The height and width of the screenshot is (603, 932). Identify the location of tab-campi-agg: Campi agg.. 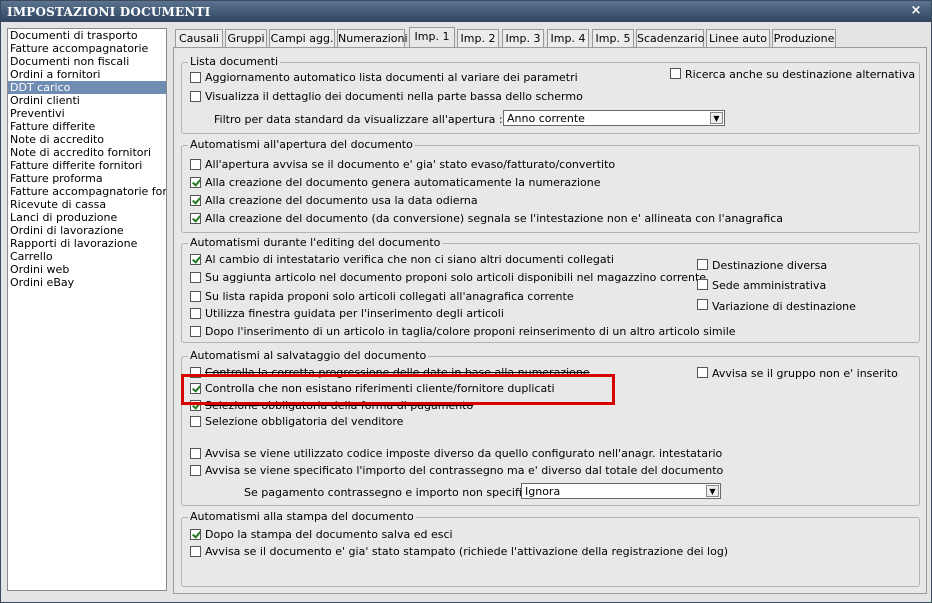
(302, 38).